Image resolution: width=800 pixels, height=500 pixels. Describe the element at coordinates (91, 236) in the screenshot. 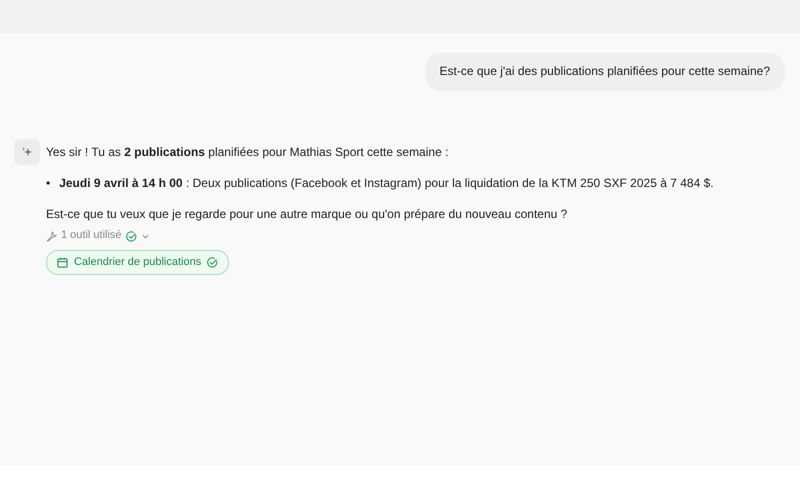

I see `tools-used-label: 1 outil utilisé` at that location.